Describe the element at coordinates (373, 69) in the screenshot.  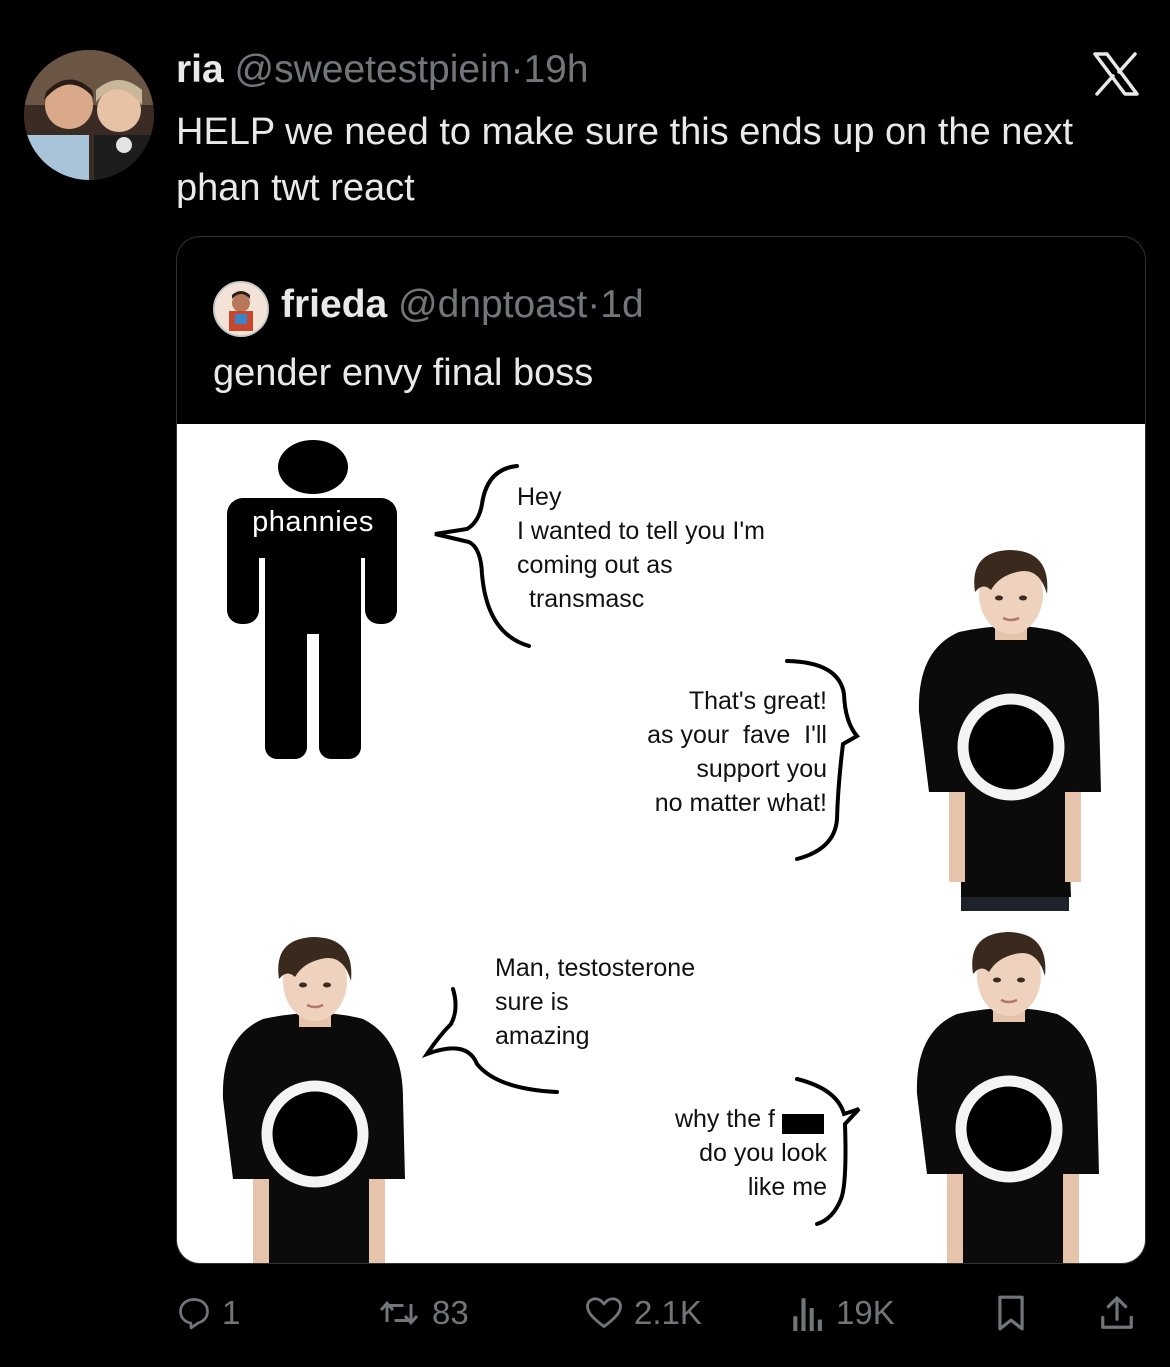
I see `author-handle: @sweetestpiein` at that location.